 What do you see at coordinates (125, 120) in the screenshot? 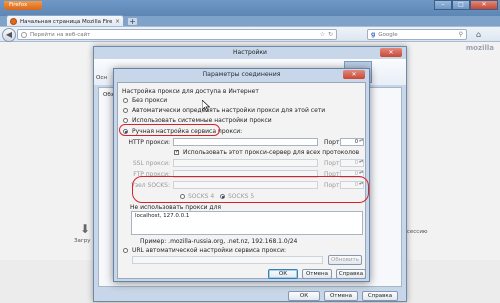
I see `radio-system-proxy` at bounding box center [125, 120].